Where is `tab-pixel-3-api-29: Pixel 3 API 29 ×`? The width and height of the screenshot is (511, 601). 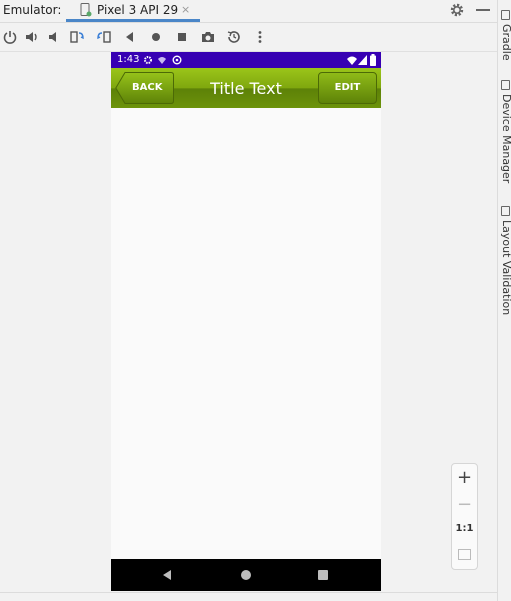 tab-pixel-3-api-29: Pixel 3 API 29 × is located at coordinates (133, 11).